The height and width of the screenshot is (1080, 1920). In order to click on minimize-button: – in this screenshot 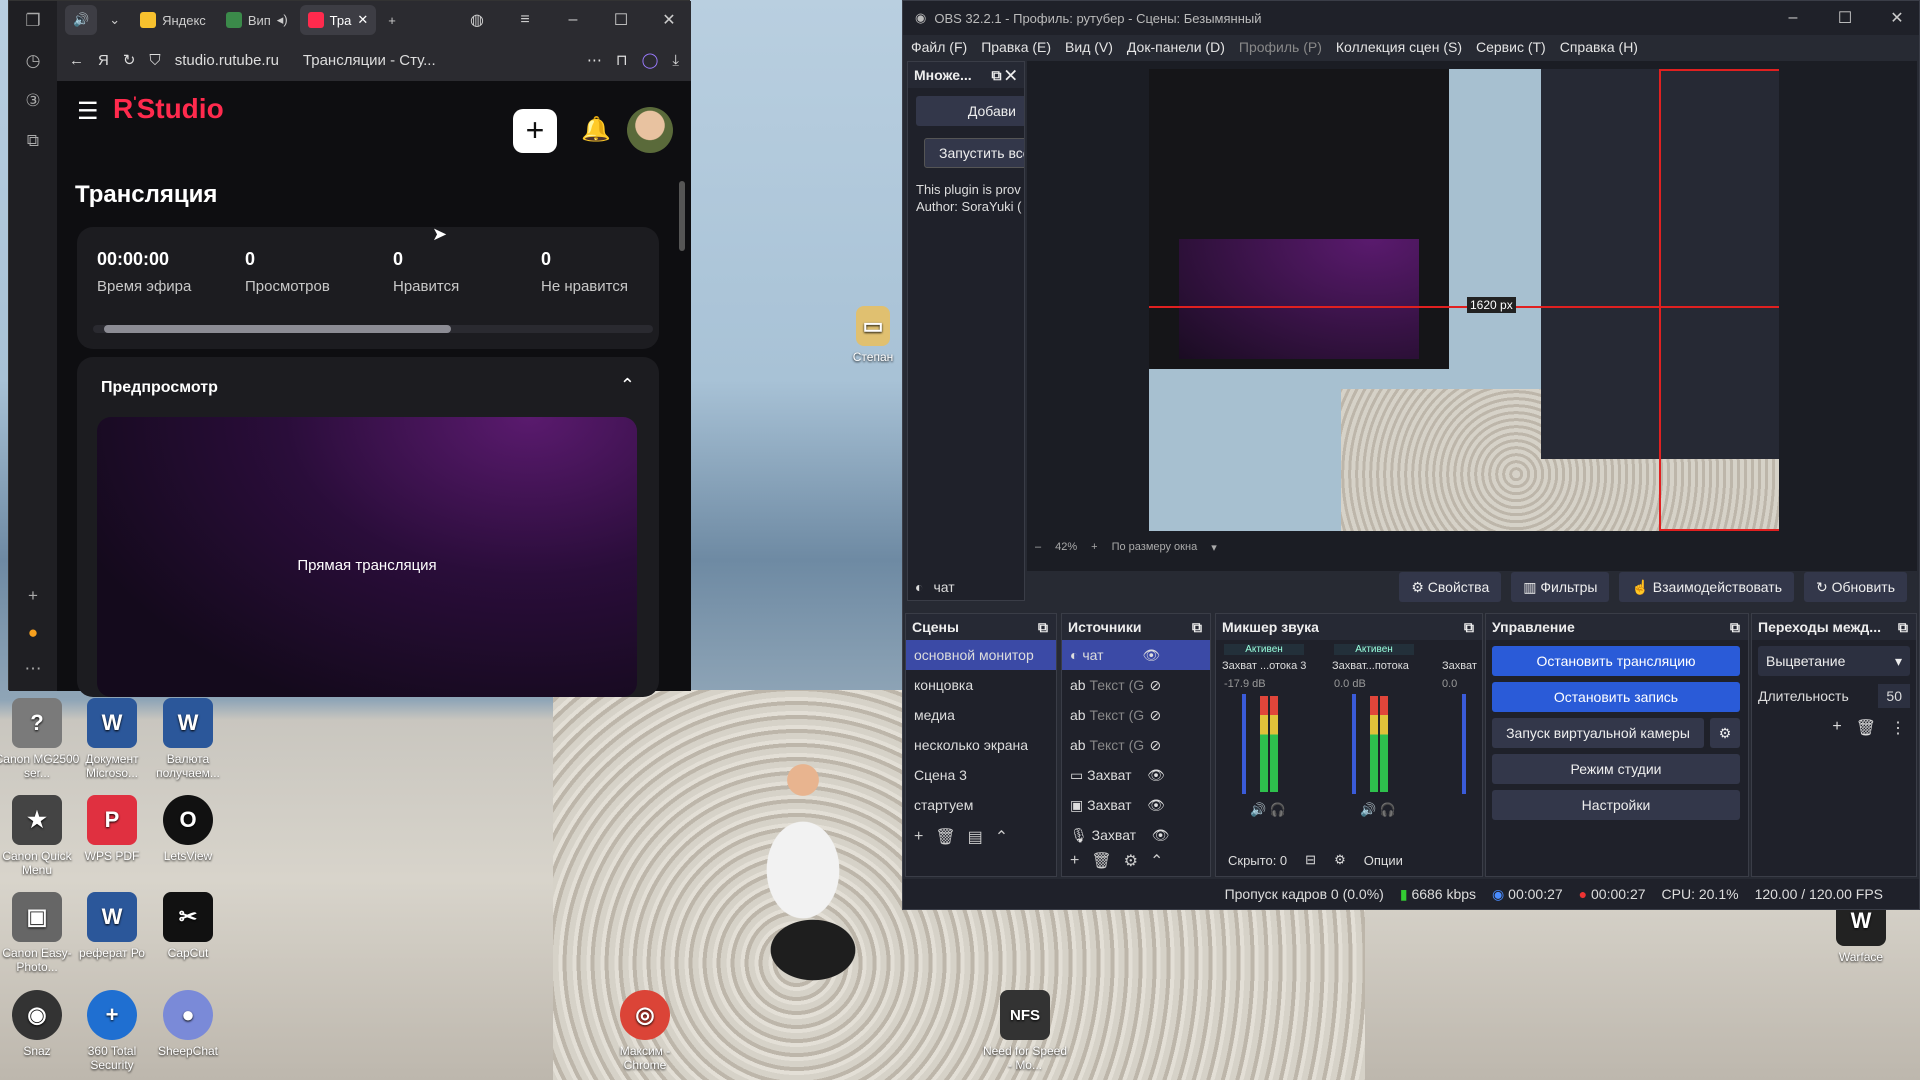, I will do `click(573, 20)`.